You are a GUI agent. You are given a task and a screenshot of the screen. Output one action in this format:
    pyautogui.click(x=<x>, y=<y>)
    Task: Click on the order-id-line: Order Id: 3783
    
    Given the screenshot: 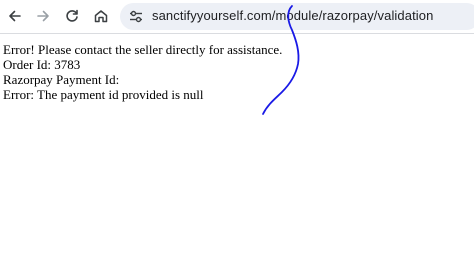 What is the action you would take?
    pyautogui.click(x=42, y=64)
    